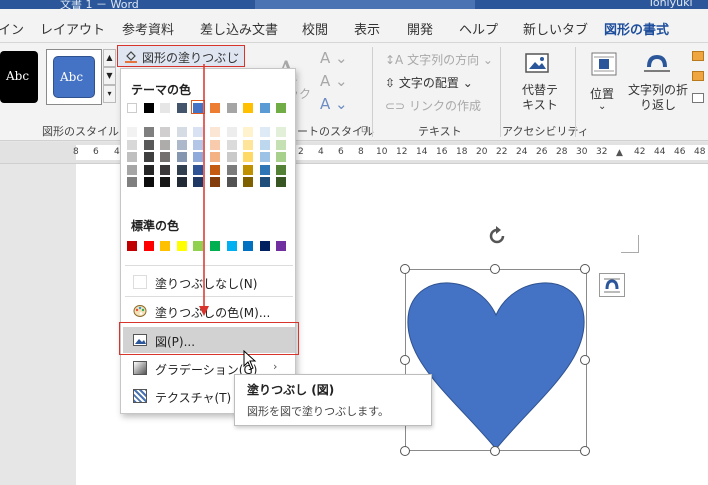 This screenshot has width=708, height=485. Describe the element at coordinates (72, 28) in the screenshot. I see `tab-layout: レイアウト` at that location.